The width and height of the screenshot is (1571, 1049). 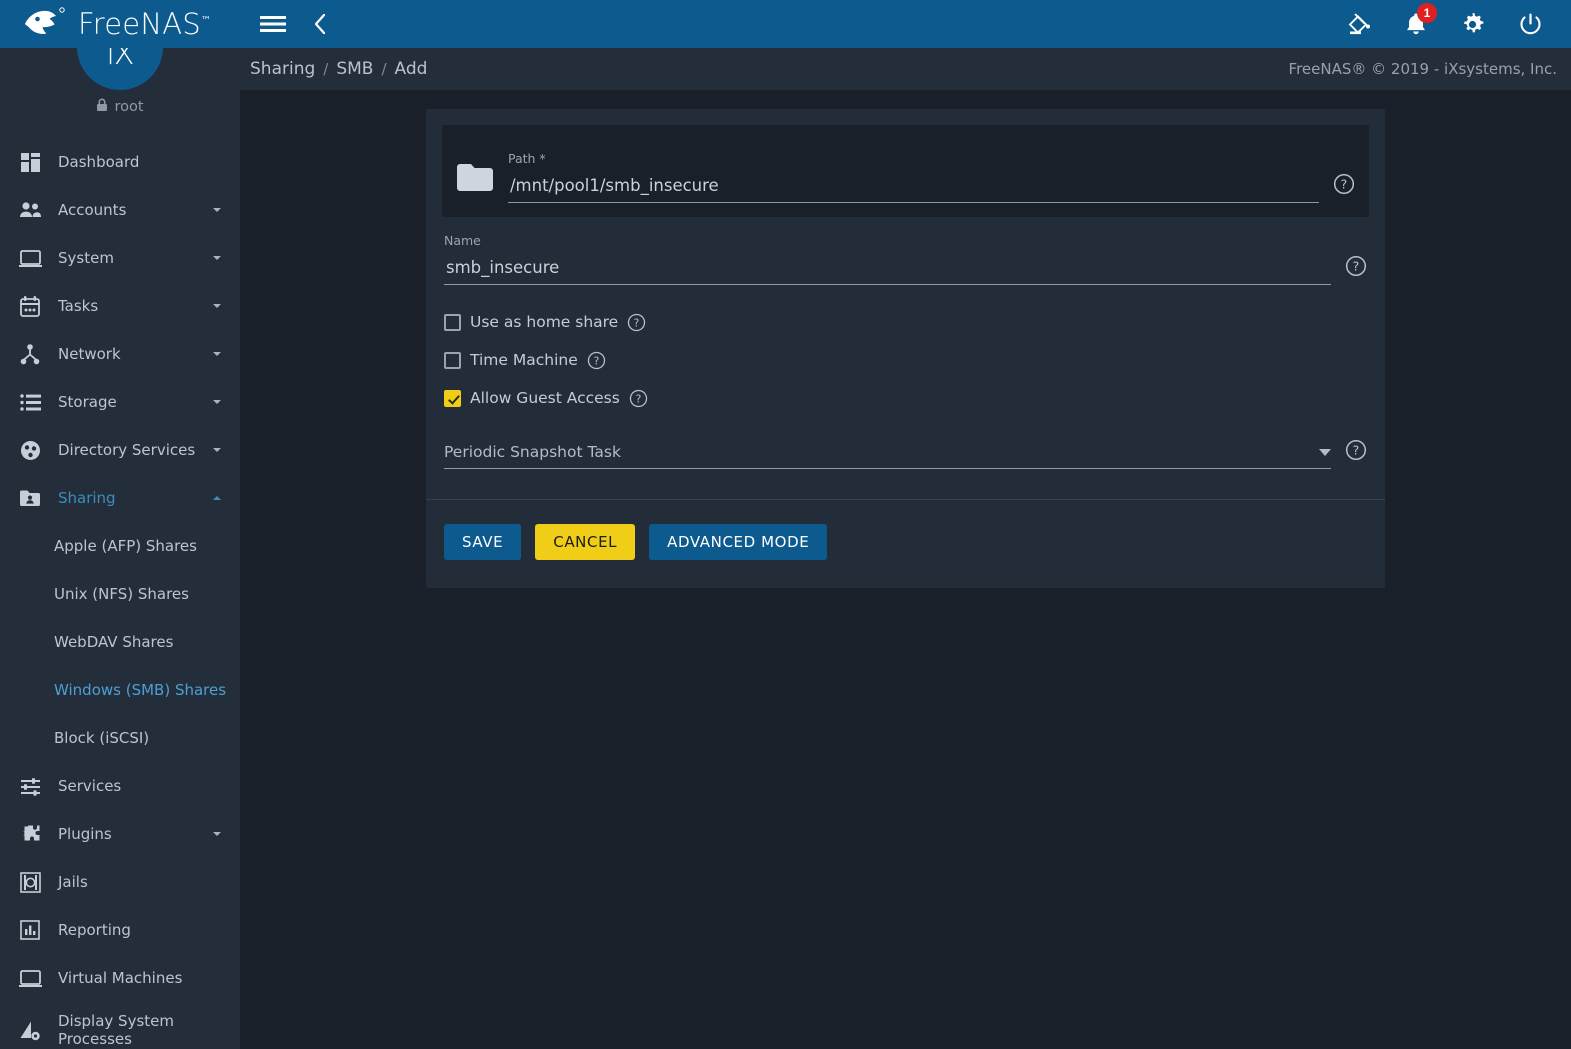 What do you see at coordinates (524, 360) in the screenshot?
I see `checkbox-label: Time Machine` at bounding box center [524, 360].